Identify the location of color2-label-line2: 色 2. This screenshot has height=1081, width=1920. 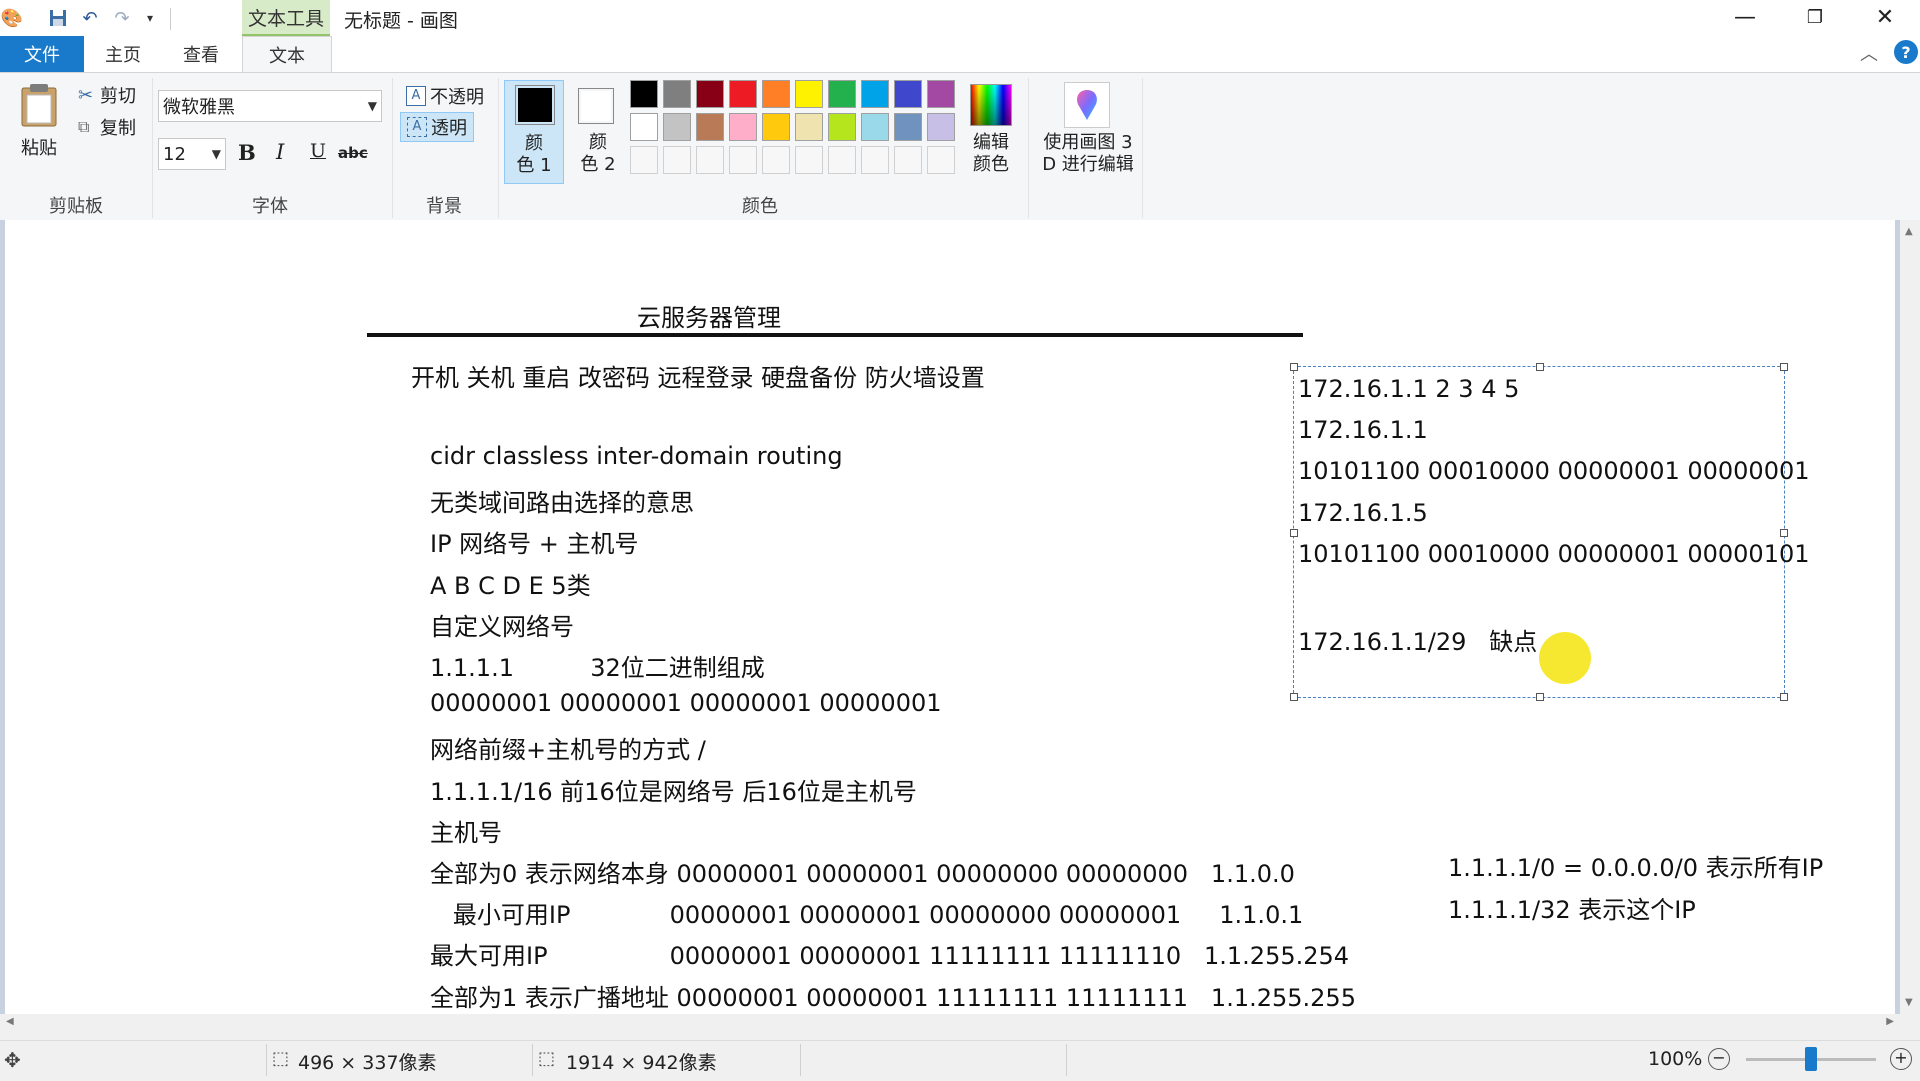
(598, 164).